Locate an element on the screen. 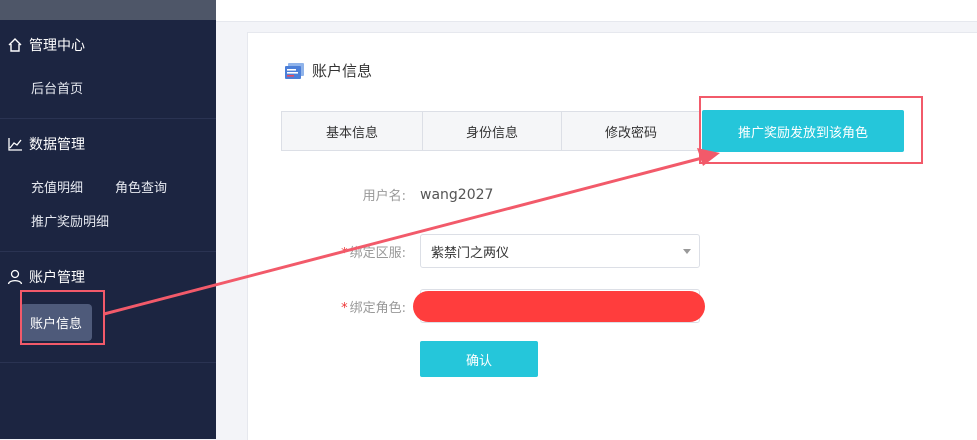 The width and height of the screenshot is (977, 440). role-input is located at coordinates (559, 306).